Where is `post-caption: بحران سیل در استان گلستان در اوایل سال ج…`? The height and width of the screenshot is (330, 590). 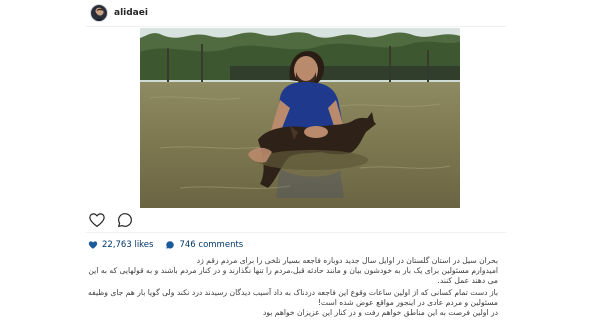 post-caption: بحران سیل در استان گلستان در اوایل سال ج… is located at coordinates (293, 287).